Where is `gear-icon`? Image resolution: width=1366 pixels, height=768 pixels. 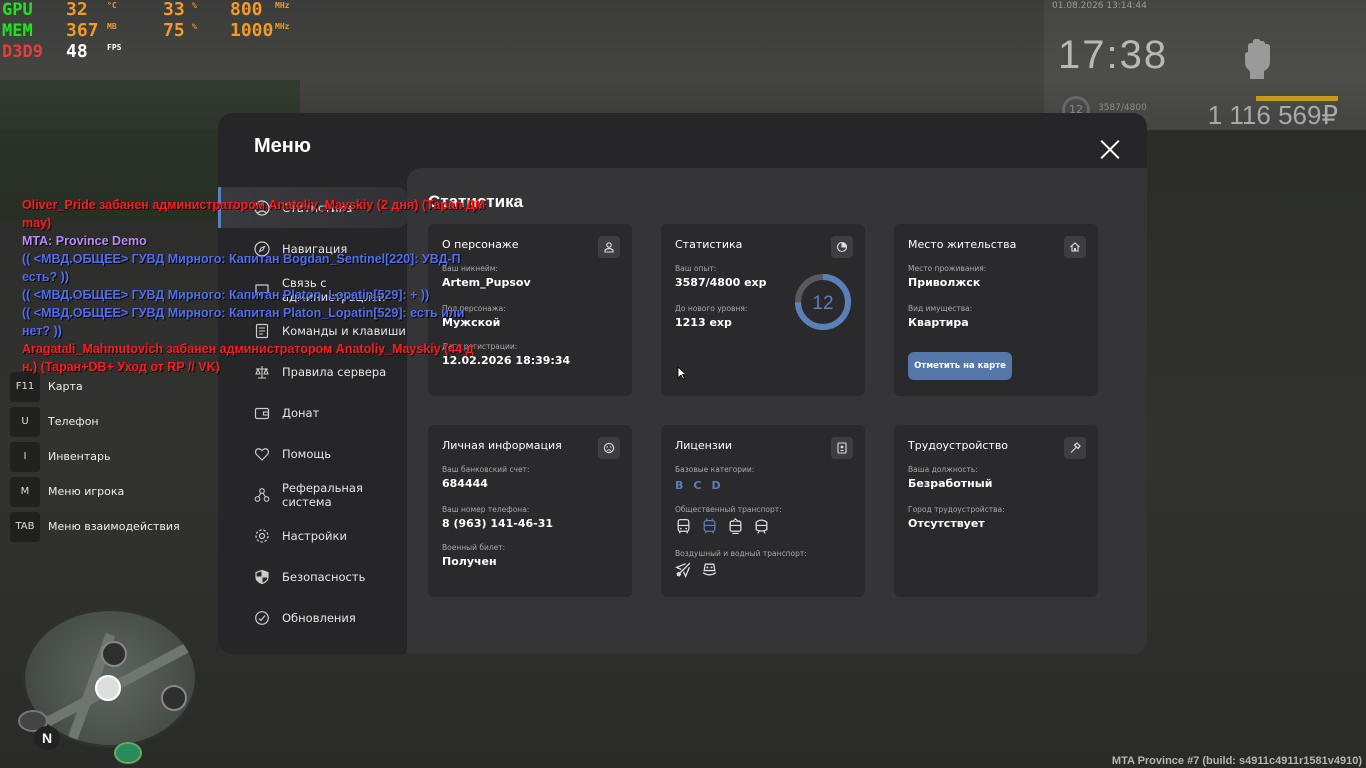 gear-icon is located at coordinates (262, 535).